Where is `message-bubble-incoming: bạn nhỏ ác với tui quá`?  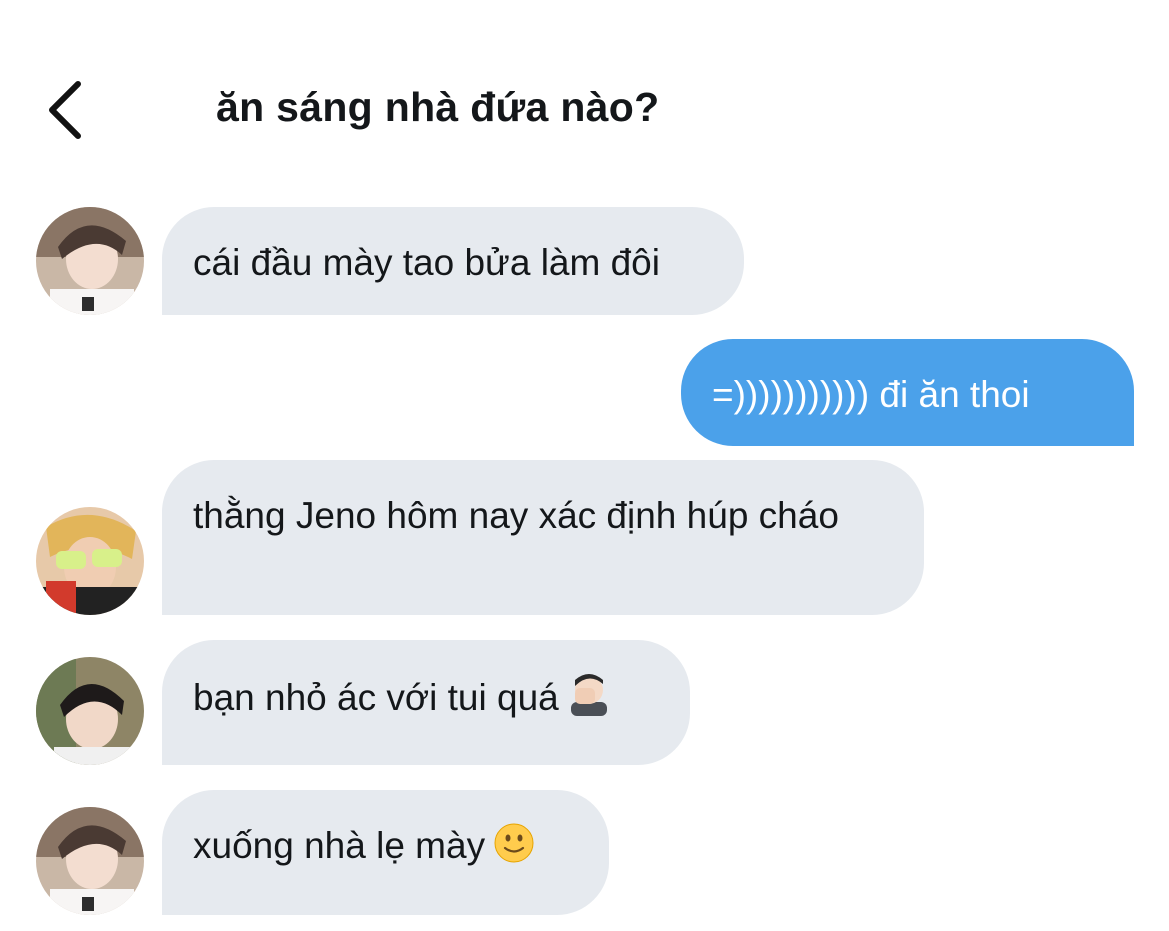 message-bubble-incoming: bạn nhỏ ác với tui quá is located at coordinates (426, 702).